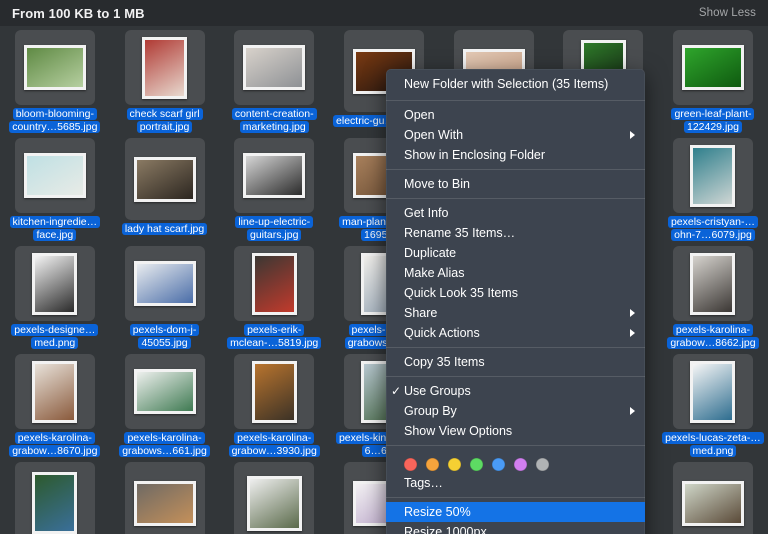  What do you see at coordinates (727, 13) in the screenshot?
I see `show-less-button: Show Less` at bounding box center [727, 13].